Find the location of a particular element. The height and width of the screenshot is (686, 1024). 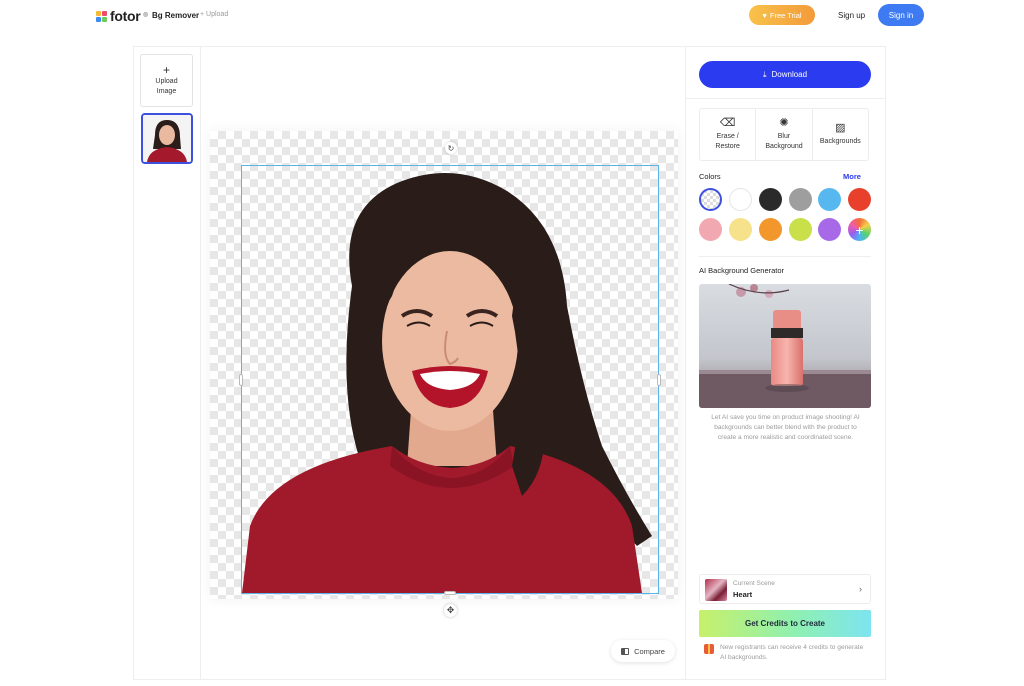

color-swatch-gray is located at coordinates (800, 199).